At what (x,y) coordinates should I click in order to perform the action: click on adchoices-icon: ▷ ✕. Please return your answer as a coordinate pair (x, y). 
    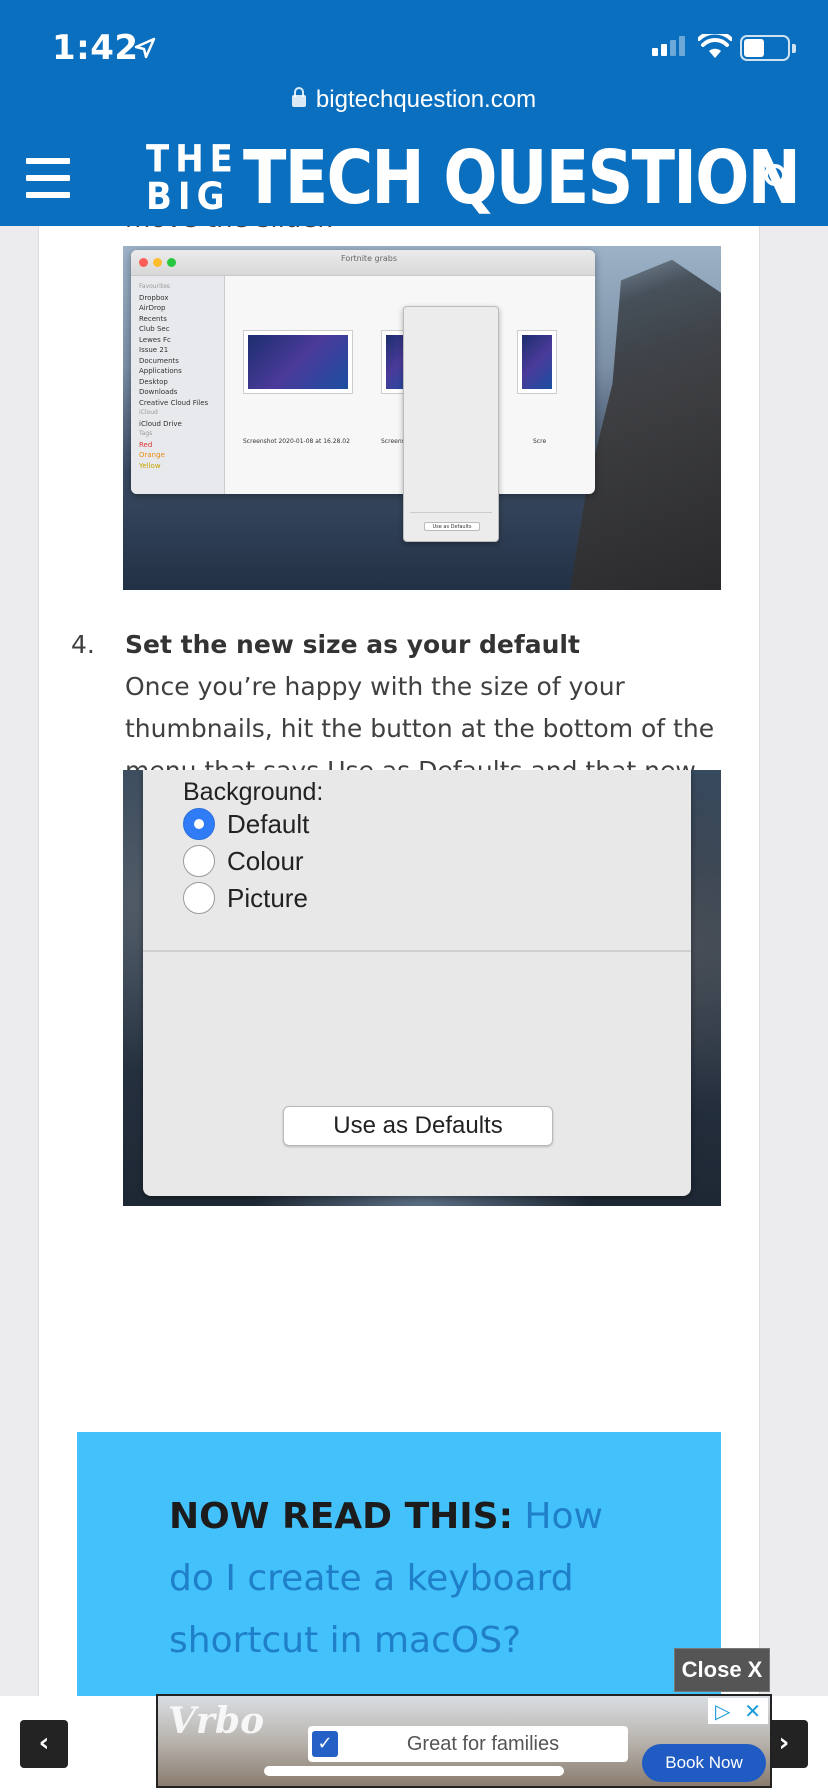
    Looking at the image, I should click on (738, 1711).